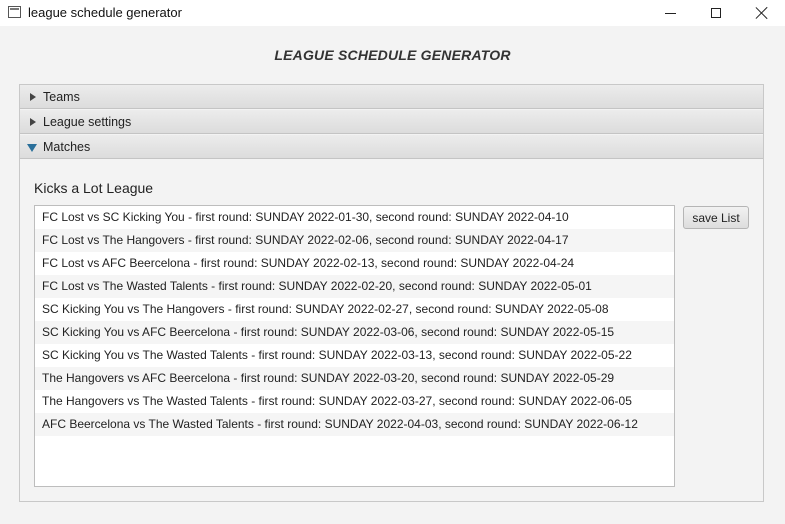 The height and width of the screenshot is (524, 785). Describe the element at coordinates (14, 12) in the screenshot. I see `app-window-icon` at that location.